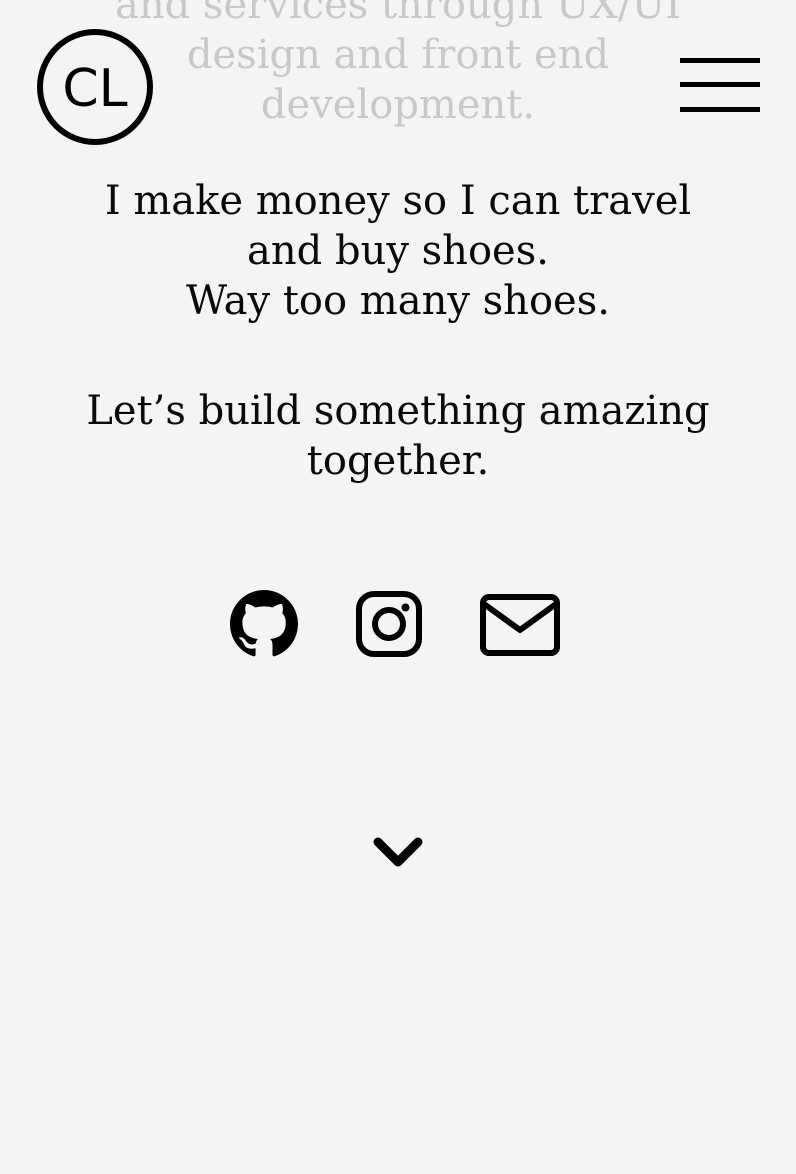 Image resolution: width=796 pixels, height=1174 pixels. I want to click on intro-line: and services through UX/UI, so click(397, 14).